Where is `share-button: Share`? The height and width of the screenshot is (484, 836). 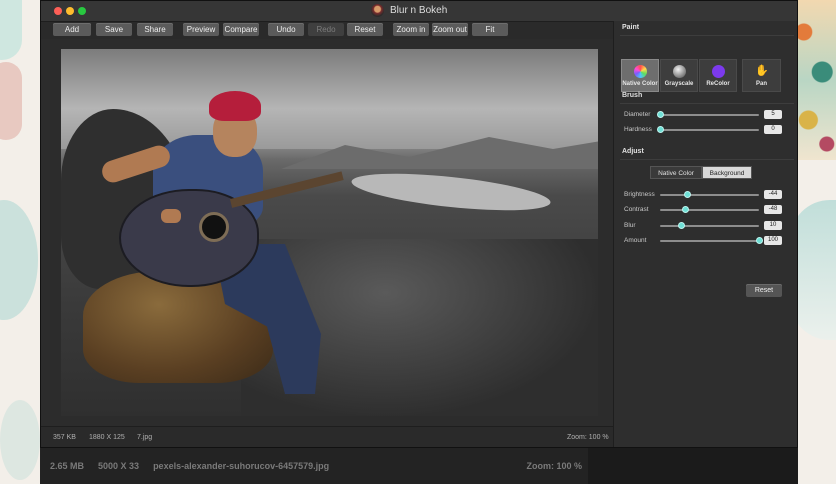 share-button: Share is located at coordinates (155, 29).